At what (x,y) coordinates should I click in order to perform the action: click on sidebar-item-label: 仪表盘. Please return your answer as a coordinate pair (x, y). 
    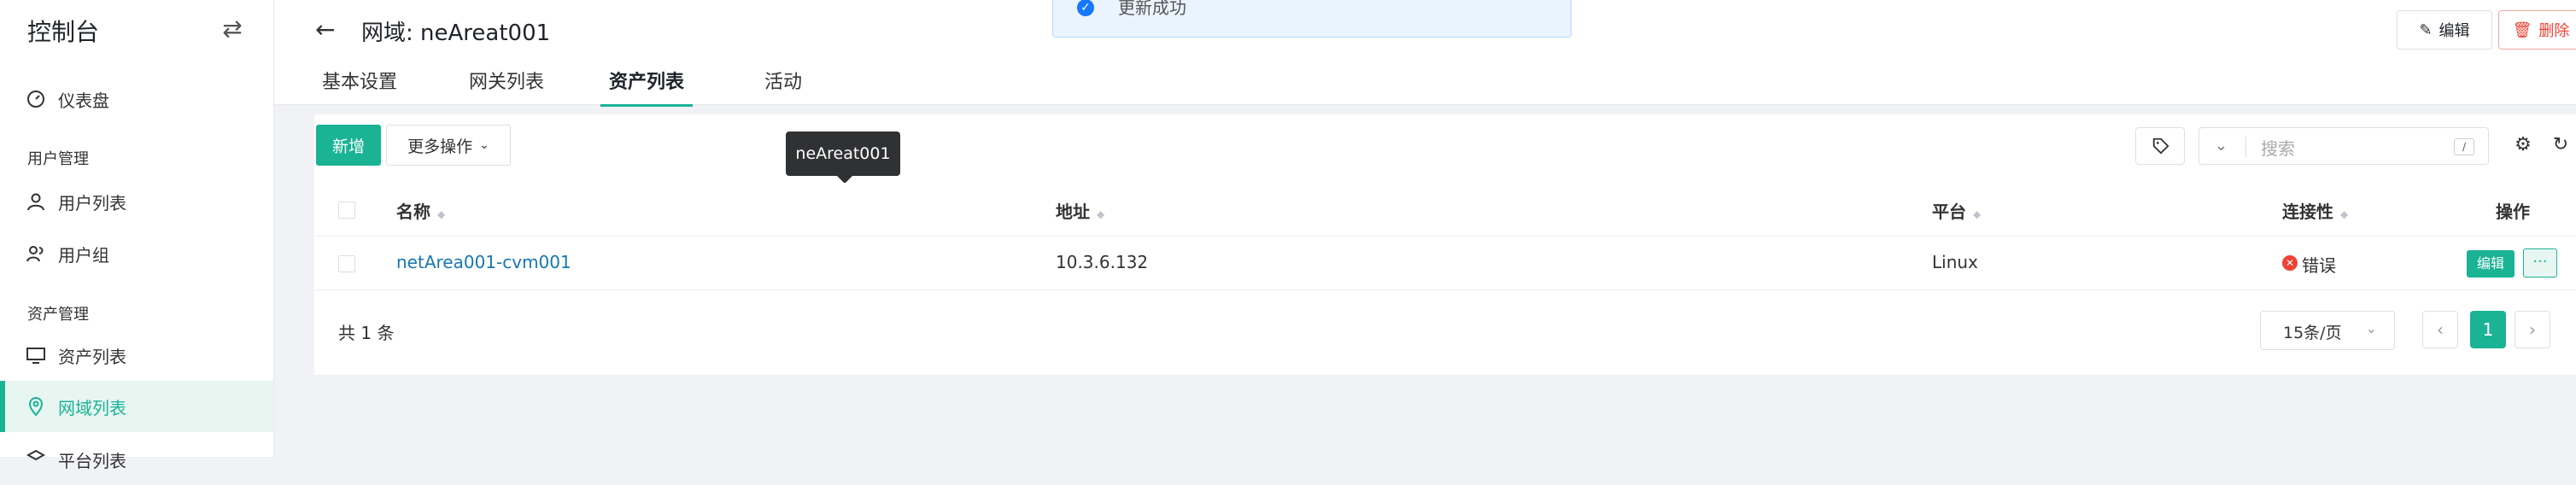
    Looking at the image, I should click on (83, 101).